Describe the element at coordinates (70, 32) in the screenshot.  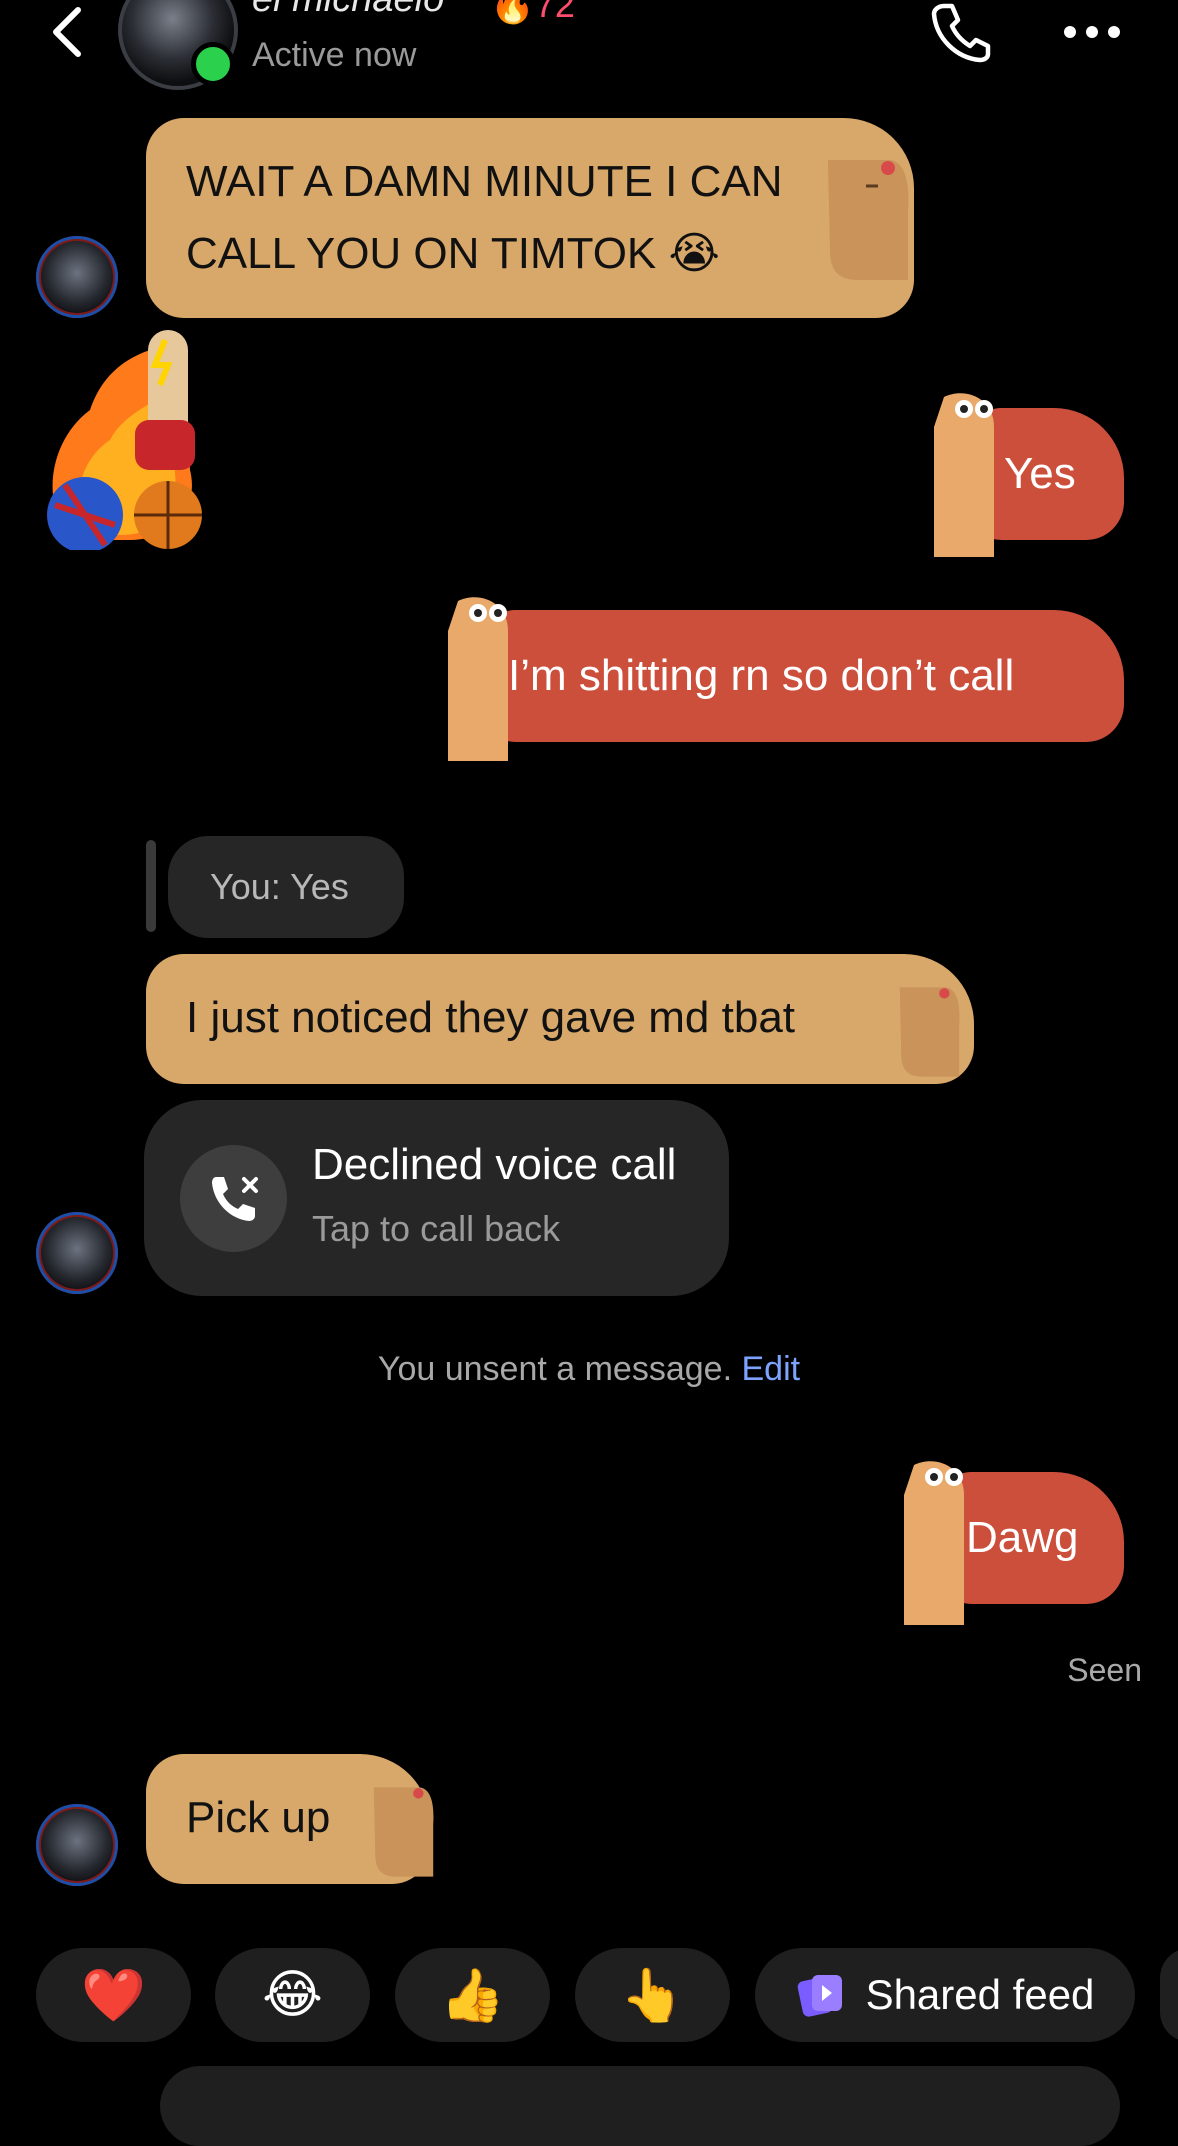
I see `back-chevron-icon` at that location.